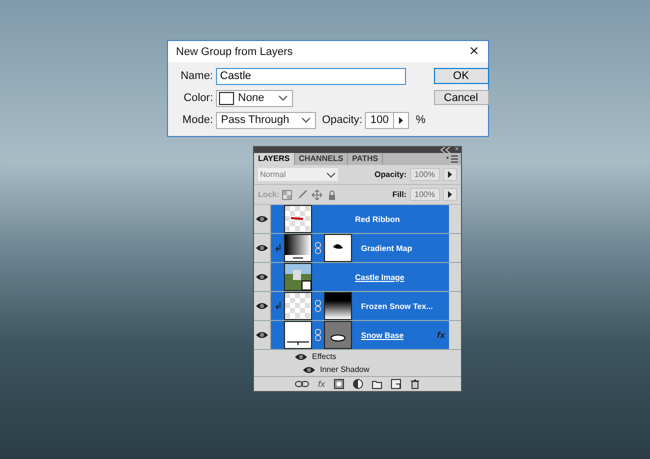 This screenshot has height=459, width=650. Describe the element at coordinates (254, 98) in the screenshot. I see `color-dropdown: None` at that location.